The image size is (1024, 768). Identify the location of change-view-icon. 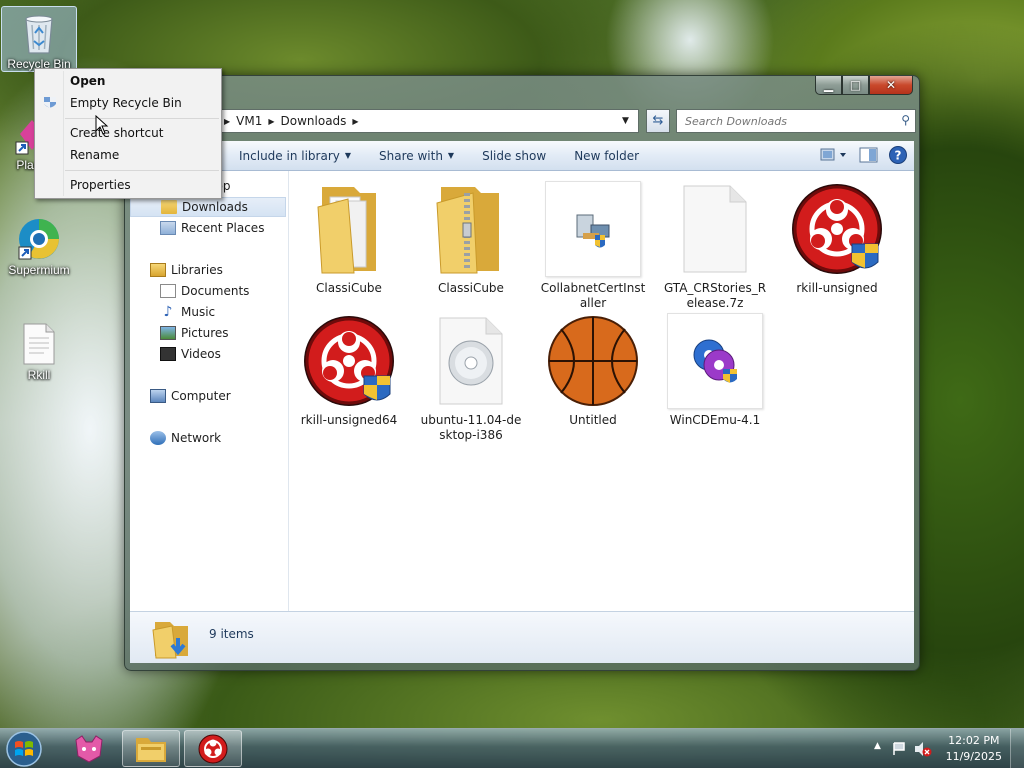
(835, 155).